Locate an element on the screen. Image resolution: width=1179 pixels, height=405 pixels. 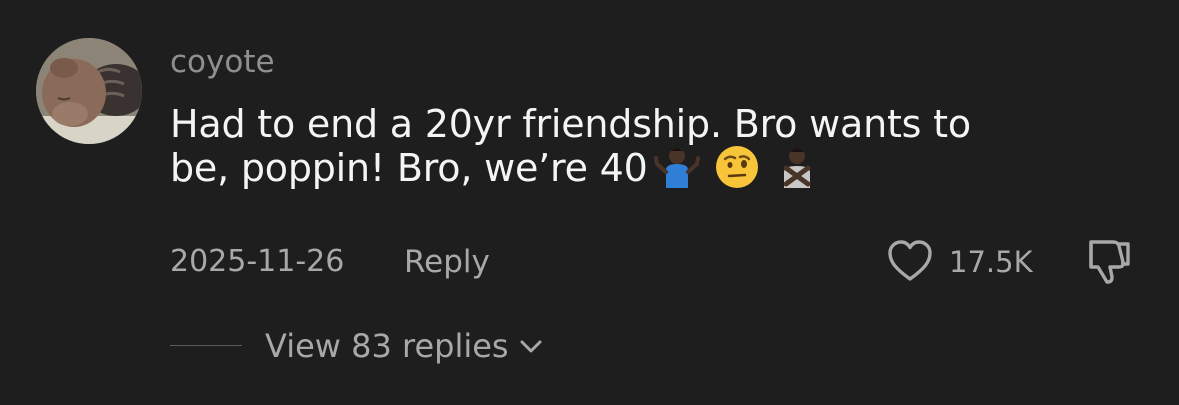
thumbs-down-outline-icon is located at coordinates (1109, 262).